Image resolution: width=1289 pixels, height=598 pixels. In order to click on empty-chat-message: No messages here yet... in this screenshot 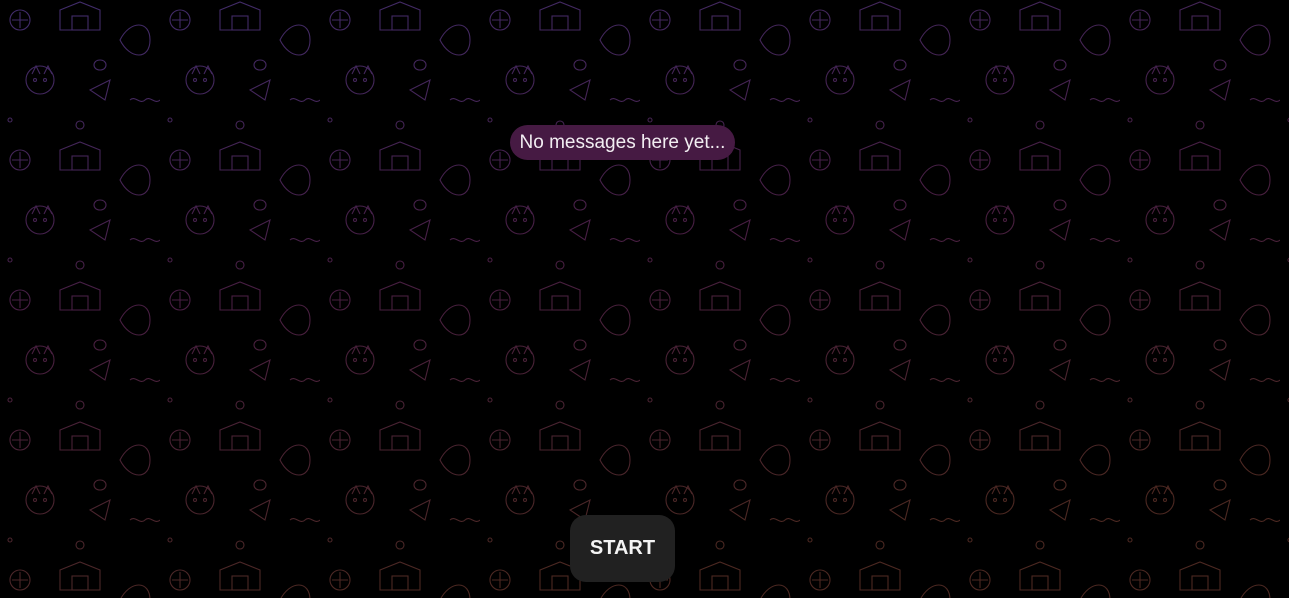, I will do `click(622, 142)`.